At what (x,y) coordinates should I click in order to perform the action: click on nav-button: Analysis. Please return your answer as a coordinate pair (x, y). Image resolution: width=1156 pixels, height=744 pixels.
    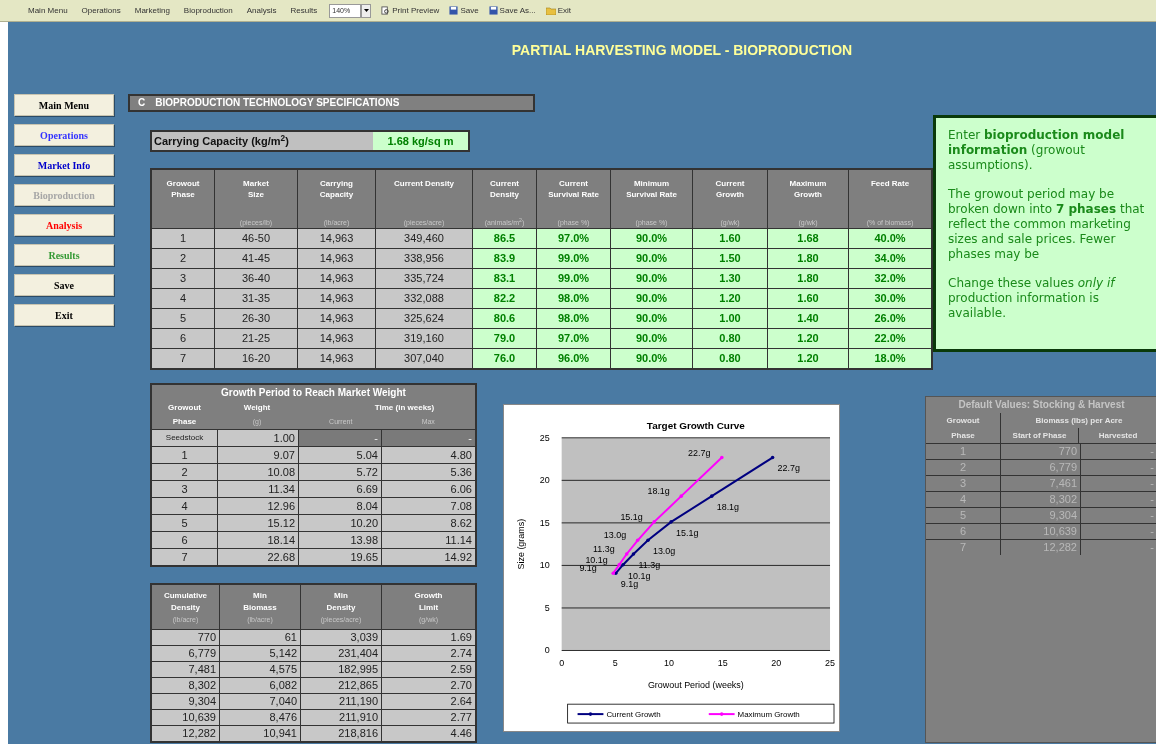
    Looking at the image, I should click on (64, 225).